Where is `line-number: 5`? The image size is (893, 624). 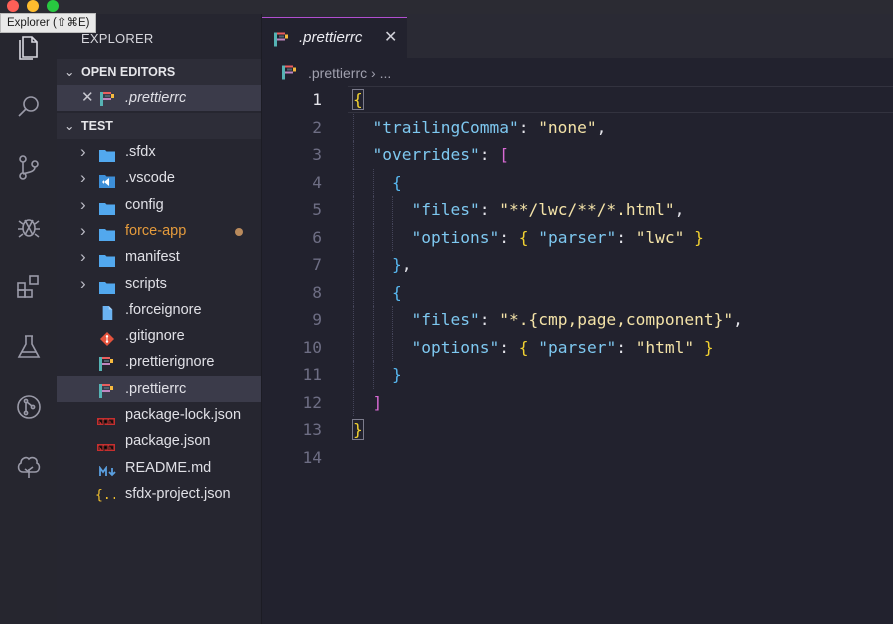
line-number: 5 is located at coordinates (317, 209).